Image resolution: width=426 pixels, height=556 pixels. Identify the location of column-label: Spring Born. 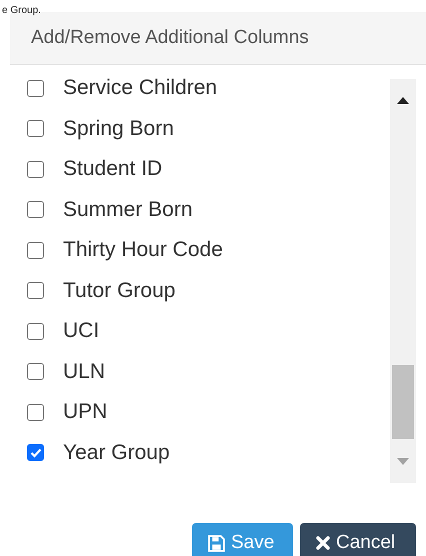
(118, 128).